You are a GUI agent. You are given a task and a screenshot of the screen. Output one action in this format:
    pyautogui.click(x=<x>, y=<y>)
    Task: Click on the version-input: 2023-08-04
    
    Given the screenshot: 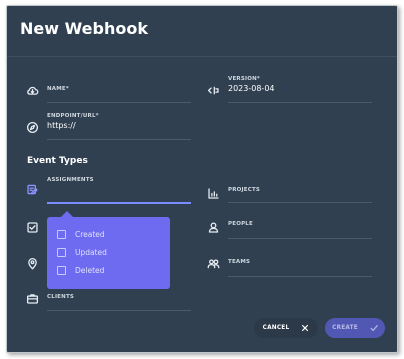 What is the action you would take?
    pyautogui.click(x=251, y=88)
    